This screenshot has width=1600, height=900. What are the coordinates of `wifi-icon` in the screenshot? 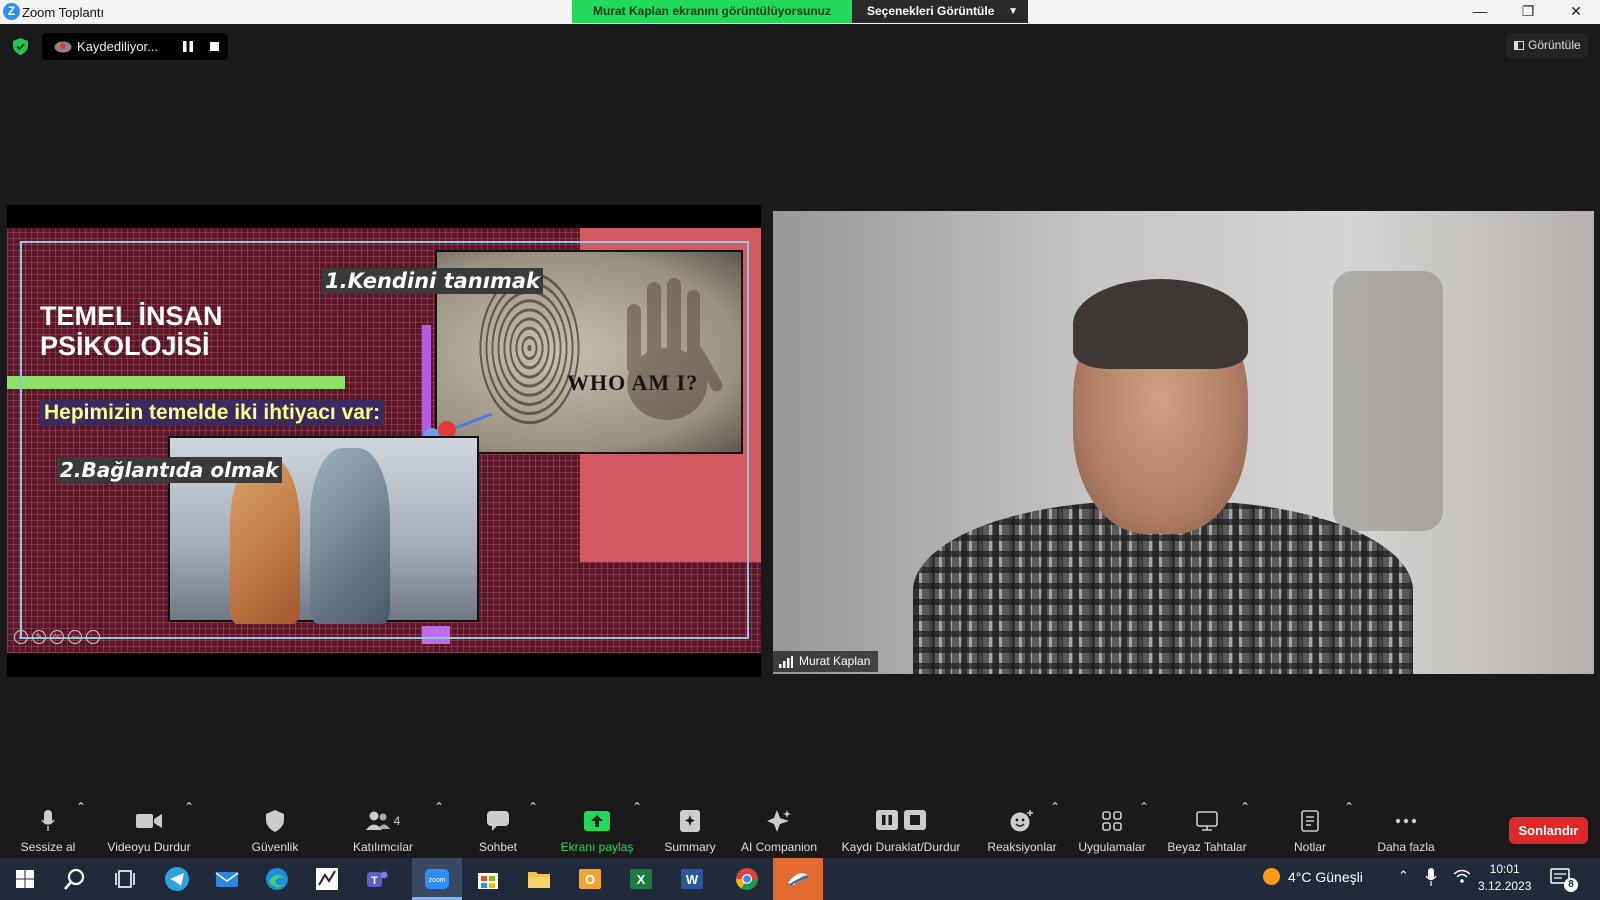 It's located at (1462, 876).